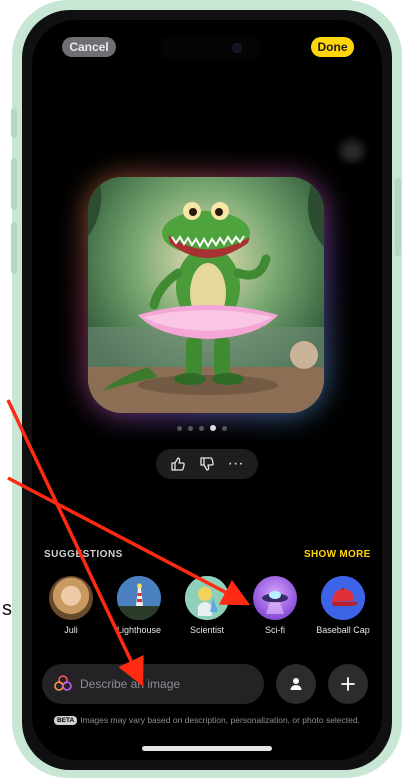 The image size is (402, 778). What do you see at coordinates (71, 598) in the screenshot?
I see `person-avatar` at bounding box center [71, 598].